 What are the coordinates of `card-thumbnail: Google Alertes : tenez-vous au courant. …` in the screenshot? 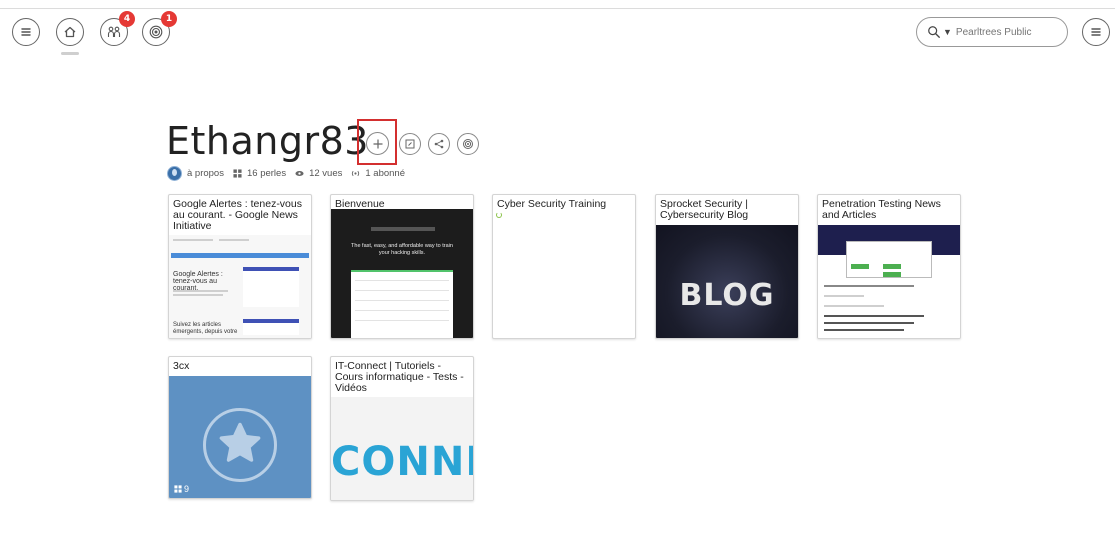 It's located at (240, 286).